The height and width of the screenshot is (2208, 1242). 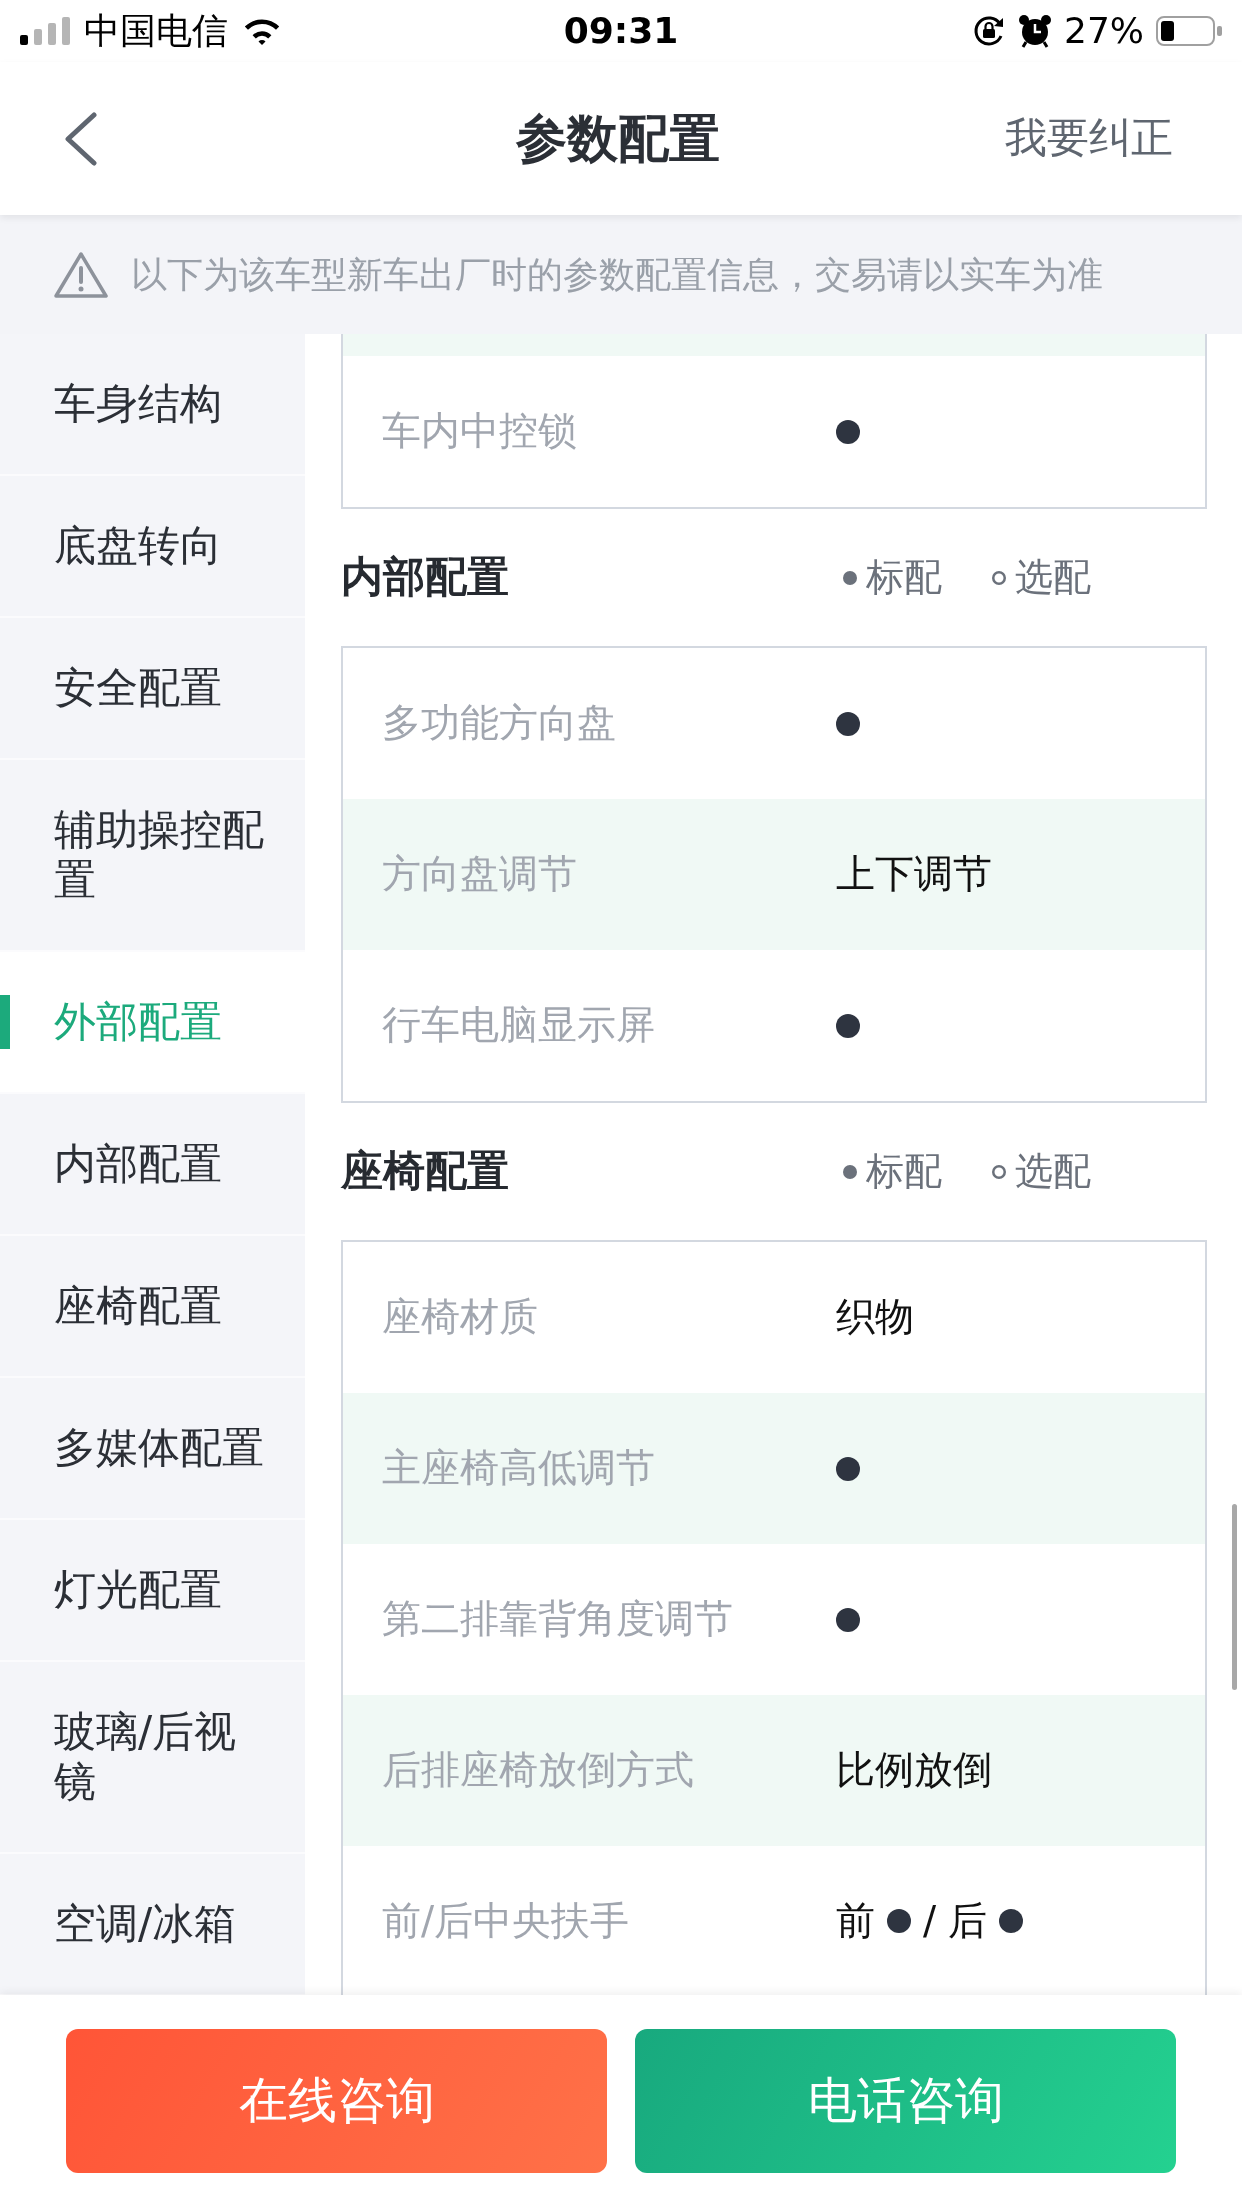 What do you see at coordinates (558, 1619) in the screenshot?
I see `spec-label: 第二排靠背角度调节` at bounding box center [558, 1619].